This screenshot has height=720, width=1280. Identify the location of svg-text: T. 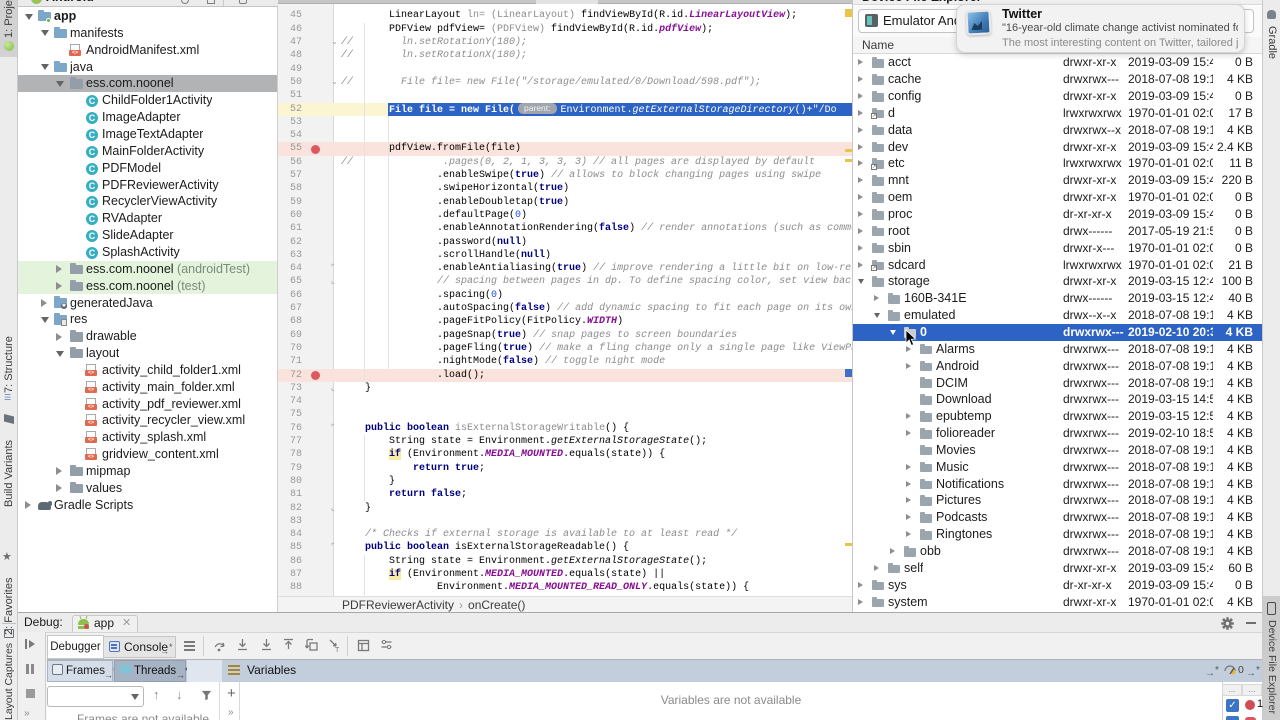
(337, 650).